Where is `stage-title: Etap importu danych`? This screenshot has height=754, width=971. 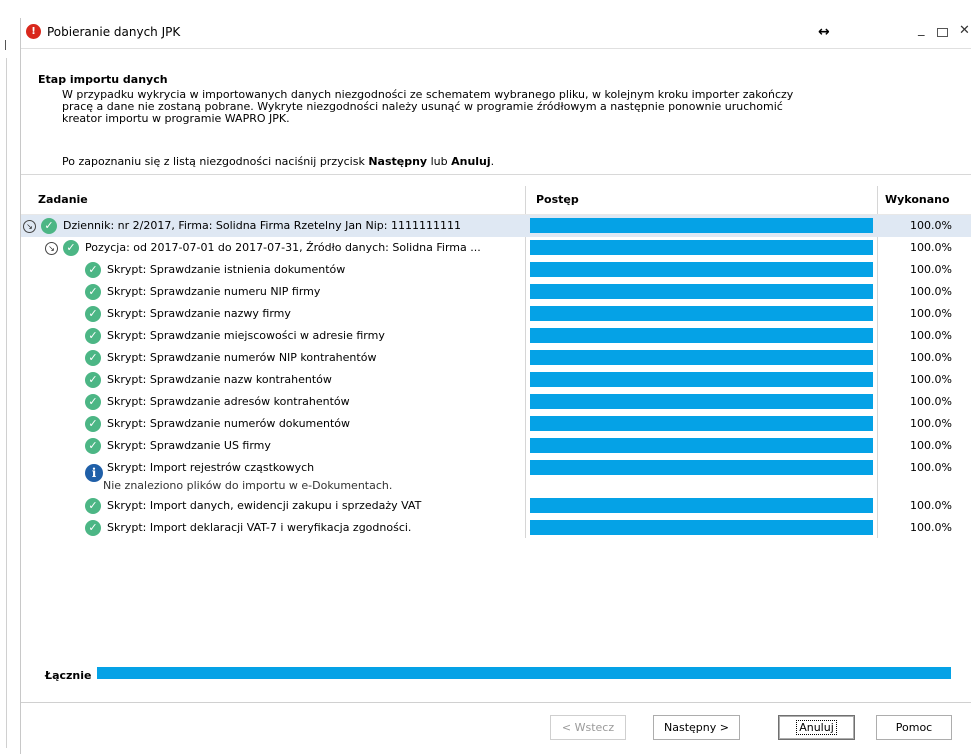
stage-title: Etap importu danych is located at coordinates (103, 79).